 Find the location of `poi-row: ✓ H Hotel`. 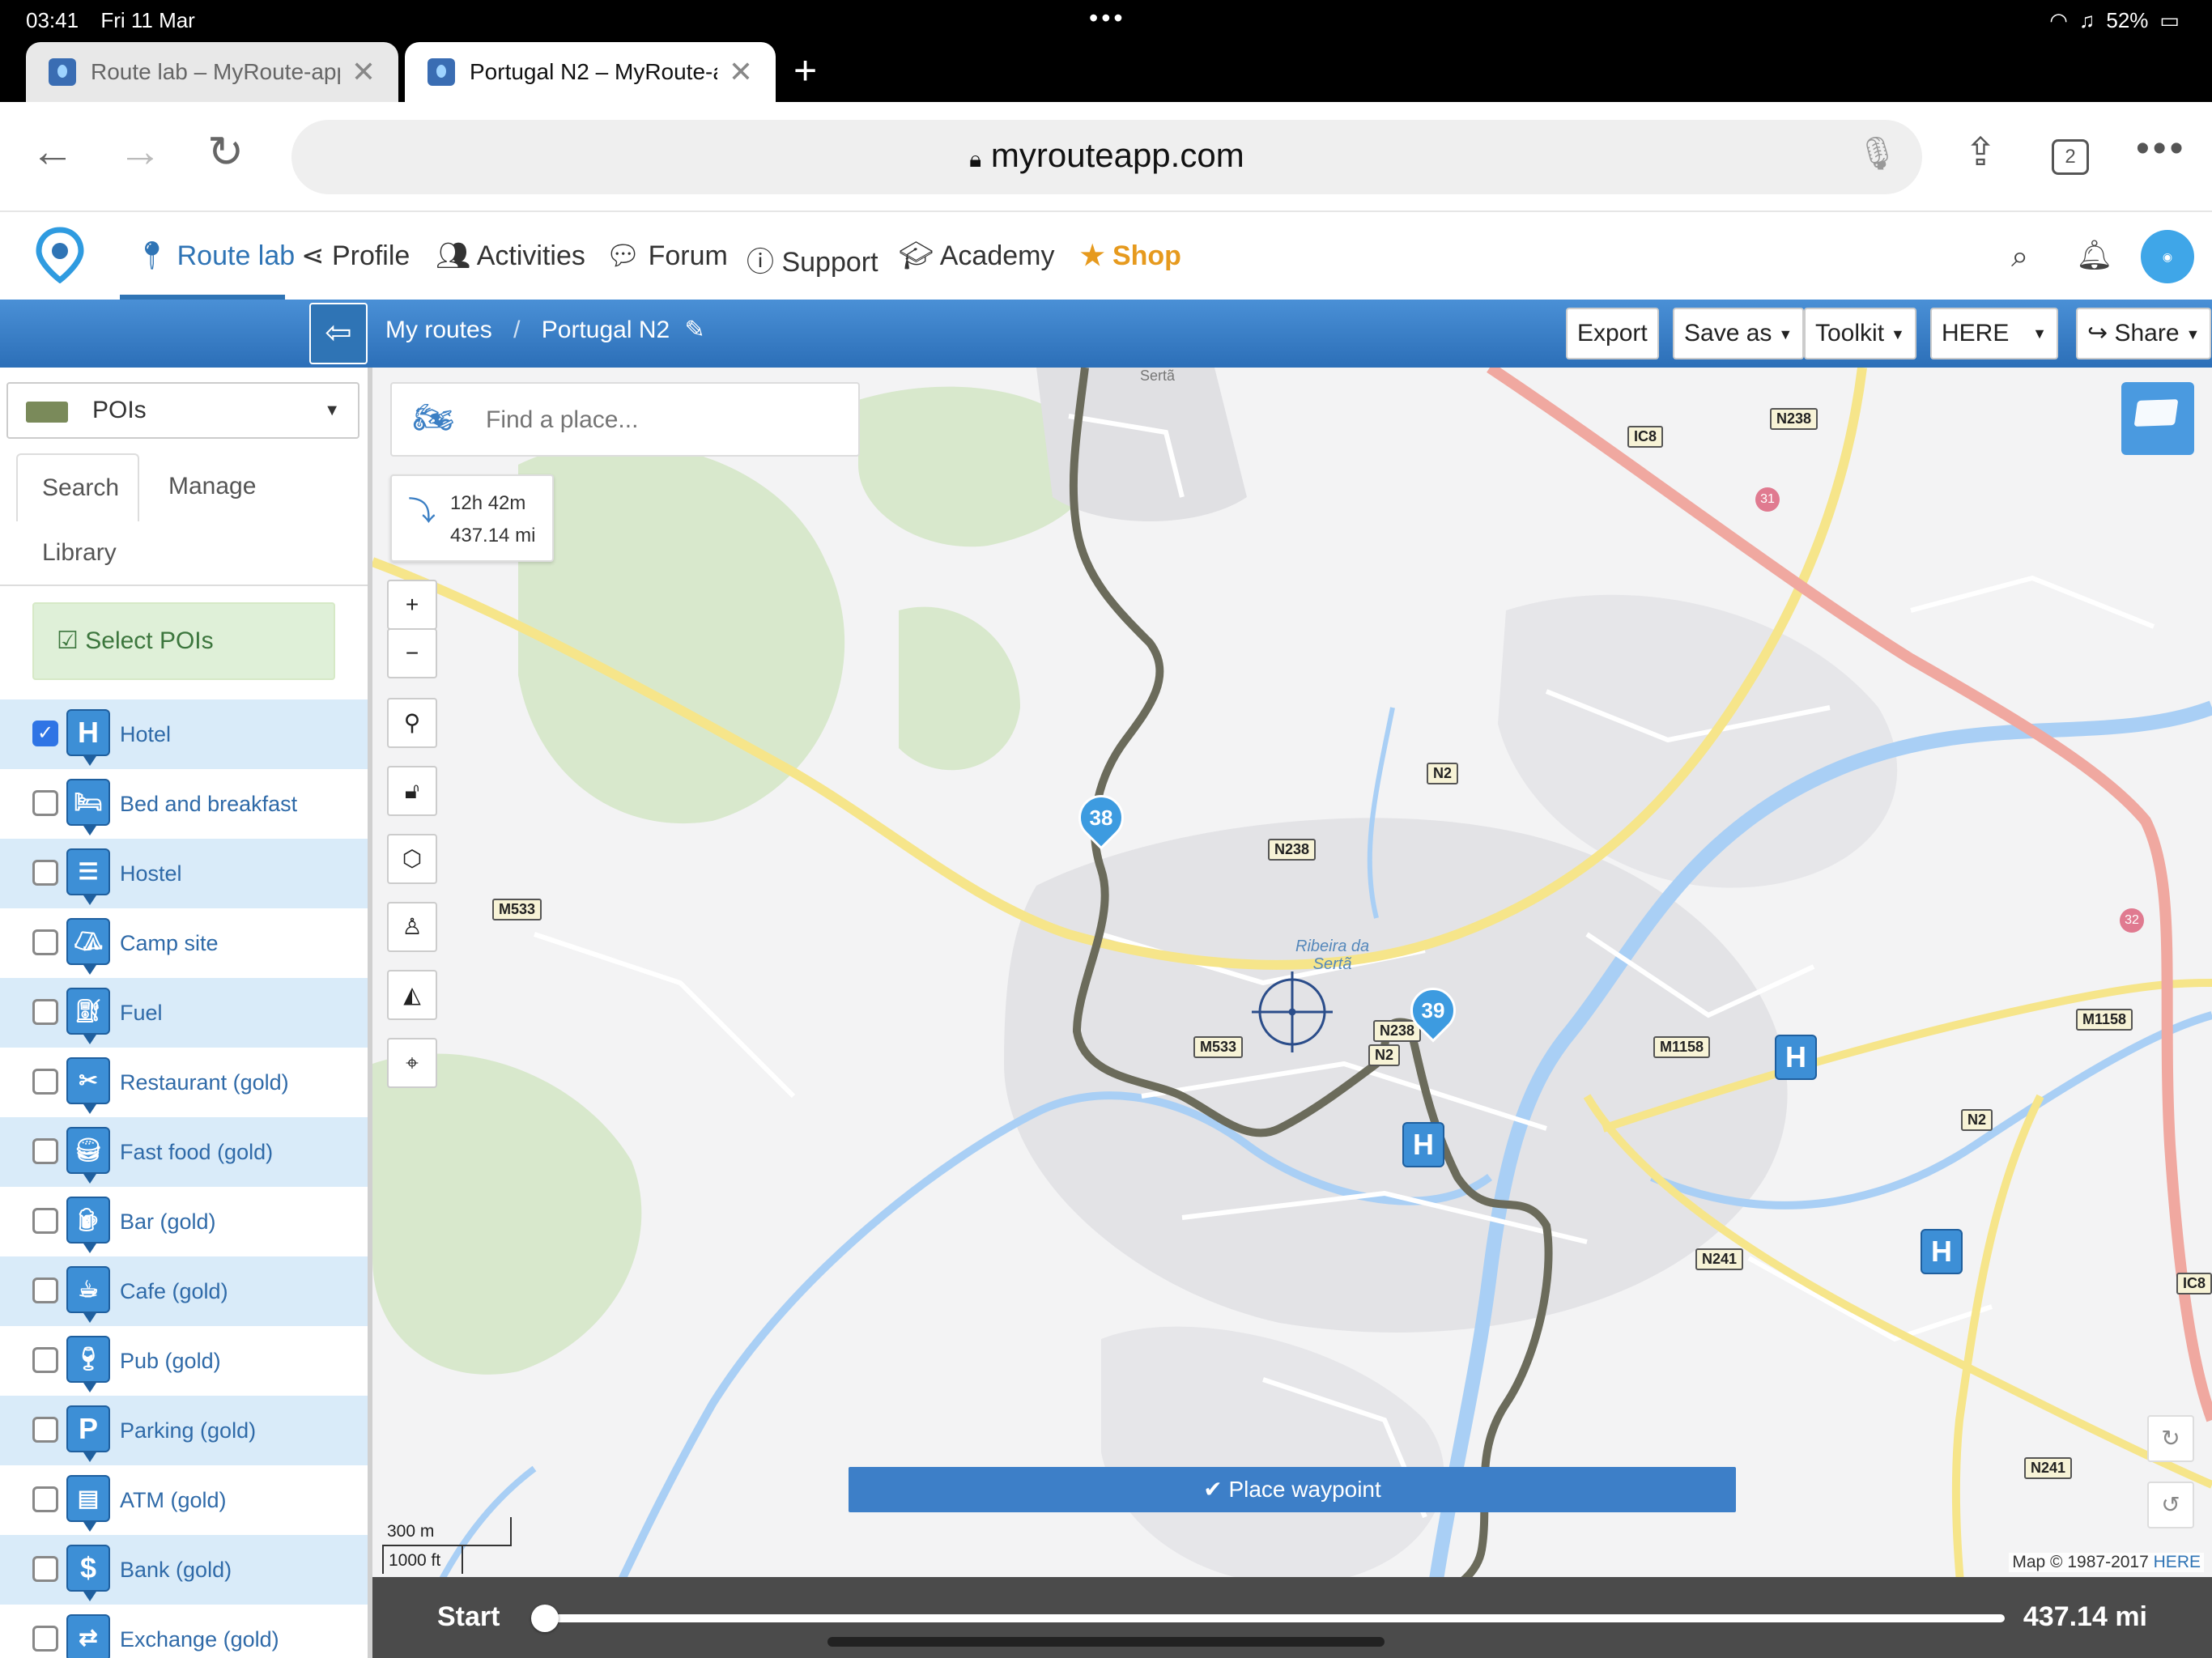

poi-row: ✓ H Hotel is located at coordinates (184, 734).